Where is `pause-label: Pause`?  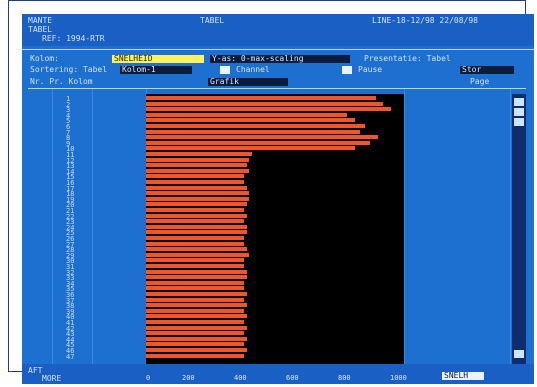 pause-label: Pause is located at coordinates (370, 69).